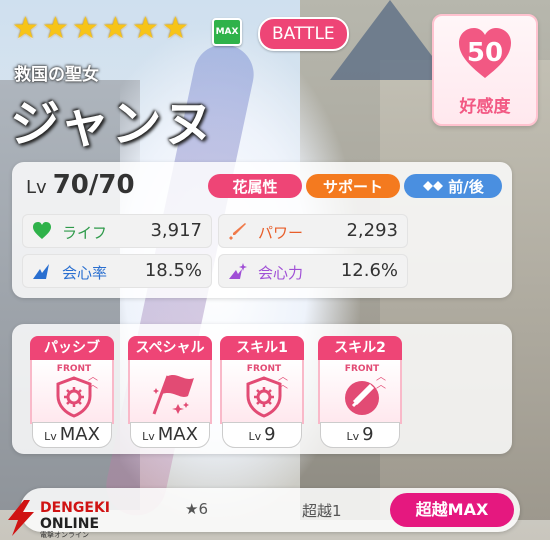 Image resolution: width=550 pixels, height=540 pixels. I want to click on stat-crit-power: 会心力 12.6%, so click(313, 271).